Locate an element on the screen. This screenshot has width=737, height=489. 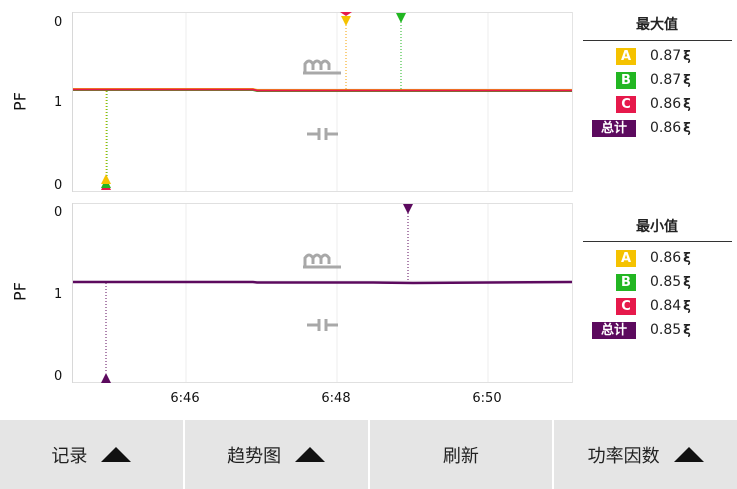
trend-button: 趋势图 is located at coordinates (277, 454).